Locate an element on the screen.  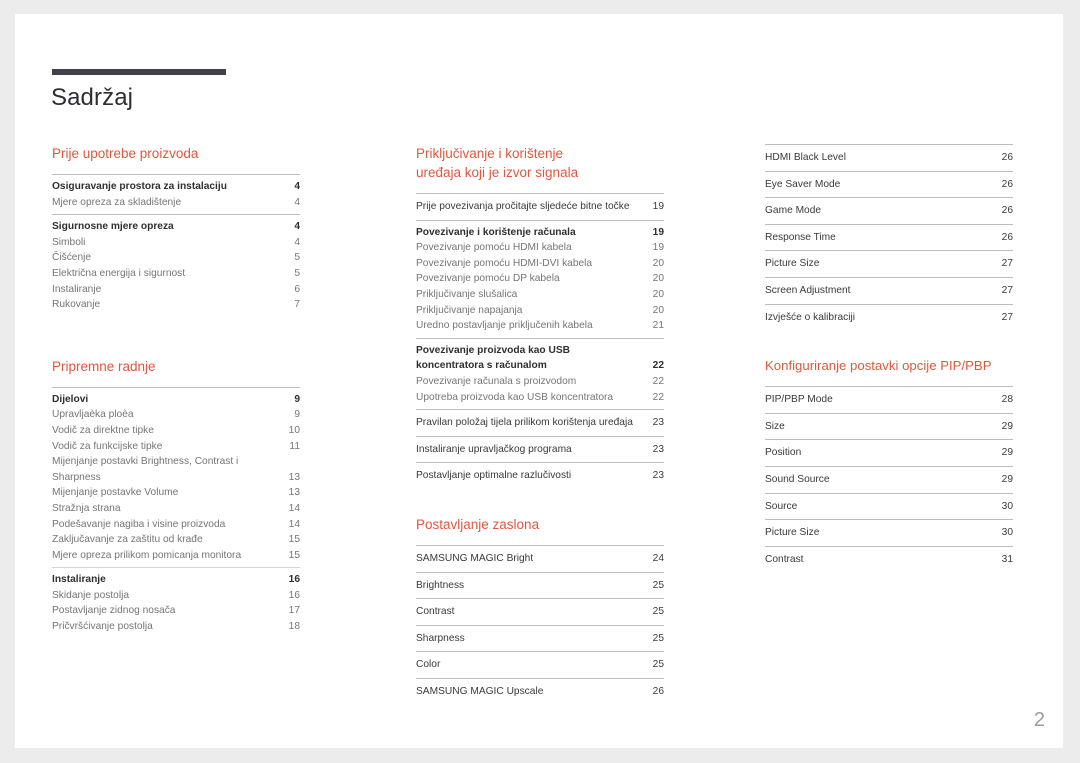
toc-entry-page: 30 is located at coordinates (1007, 533).